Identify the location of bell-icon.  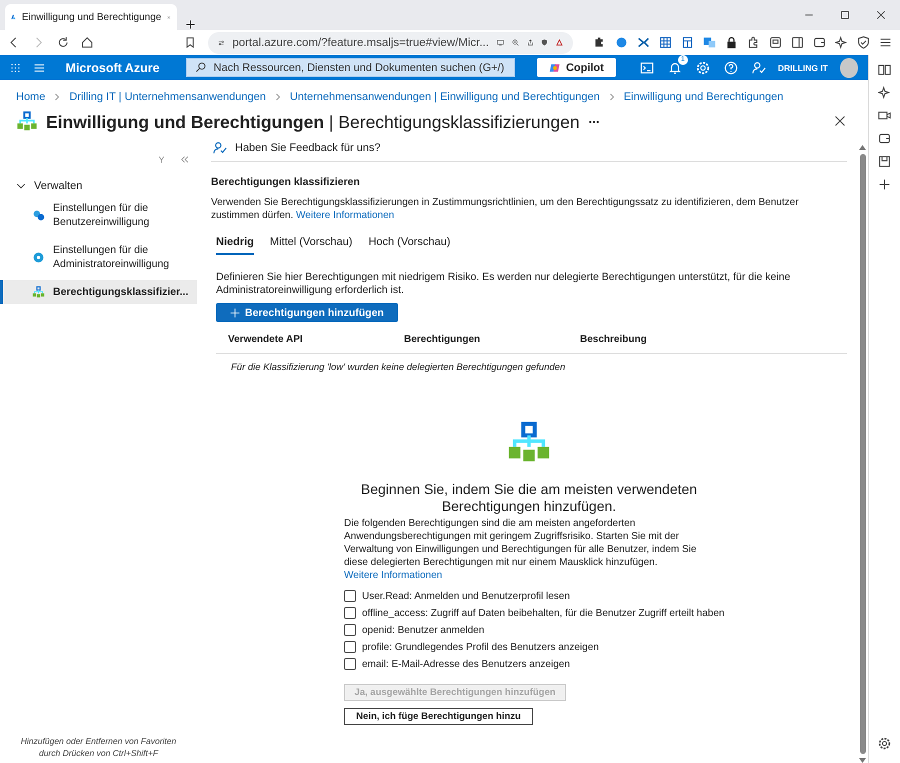
(675, 67).